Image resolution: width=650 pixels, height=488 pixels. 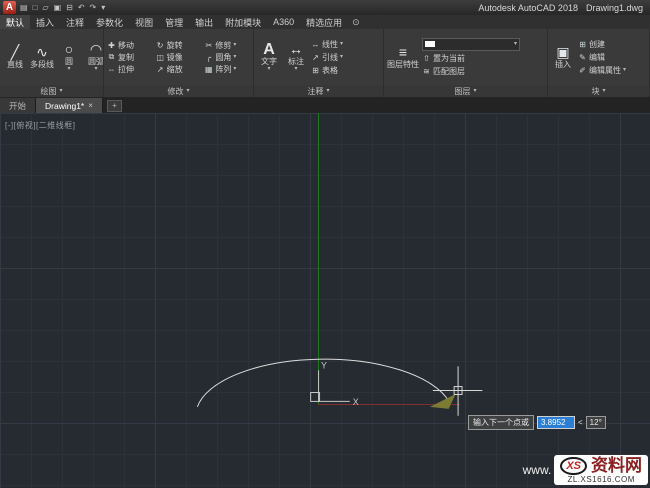 What do you see at coordinates (471, 58) in the screenshot?
I see `tool-set-current: ⇧ 置为当前` at bounding box center [471, 58].